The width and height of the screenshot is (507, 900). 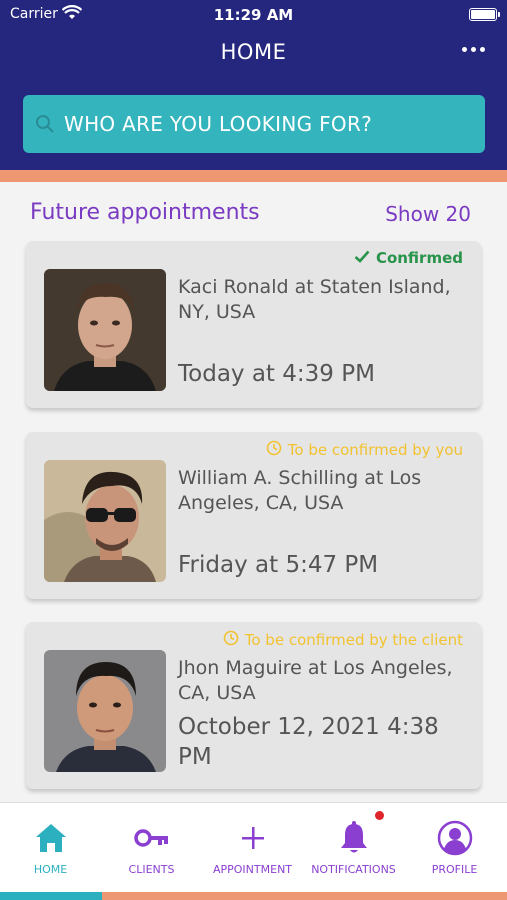 I want to click on tab-profile: PROFILE, so click(x=454, y=848).